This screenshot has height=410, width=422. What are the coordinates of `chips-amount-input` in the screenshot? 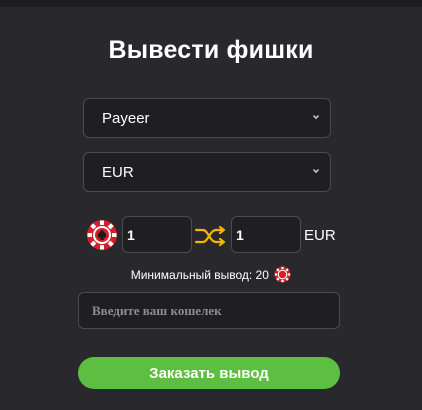 It's located at (157, 234).